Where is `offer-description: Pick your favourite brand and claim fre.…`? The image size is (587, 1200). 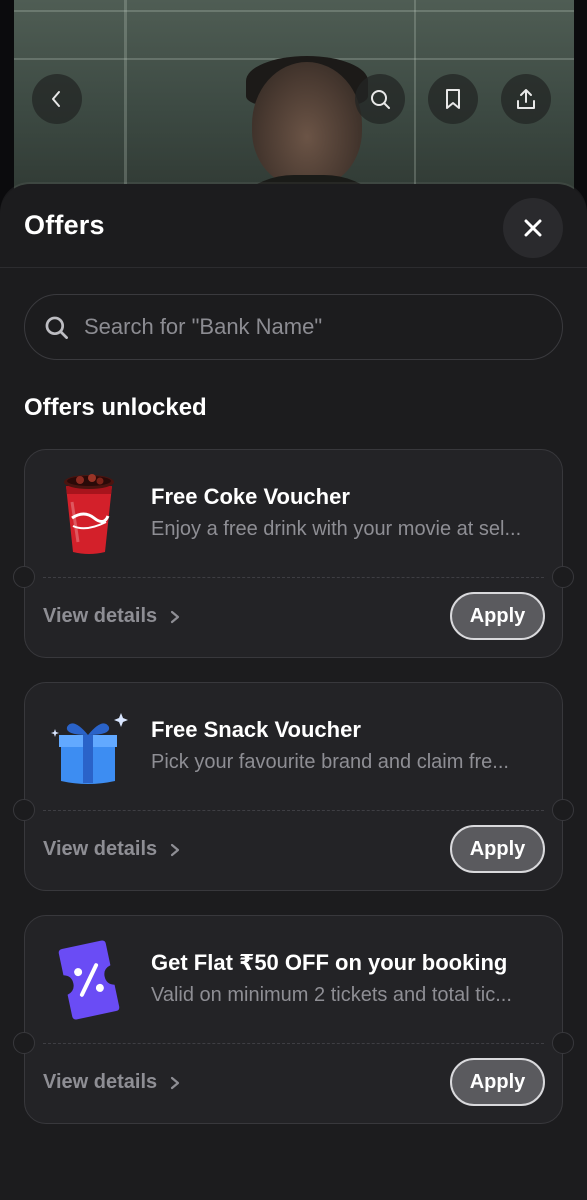 offer-description: Pick your favourite brand and claim fre.… is located at coordinates (330, 762).